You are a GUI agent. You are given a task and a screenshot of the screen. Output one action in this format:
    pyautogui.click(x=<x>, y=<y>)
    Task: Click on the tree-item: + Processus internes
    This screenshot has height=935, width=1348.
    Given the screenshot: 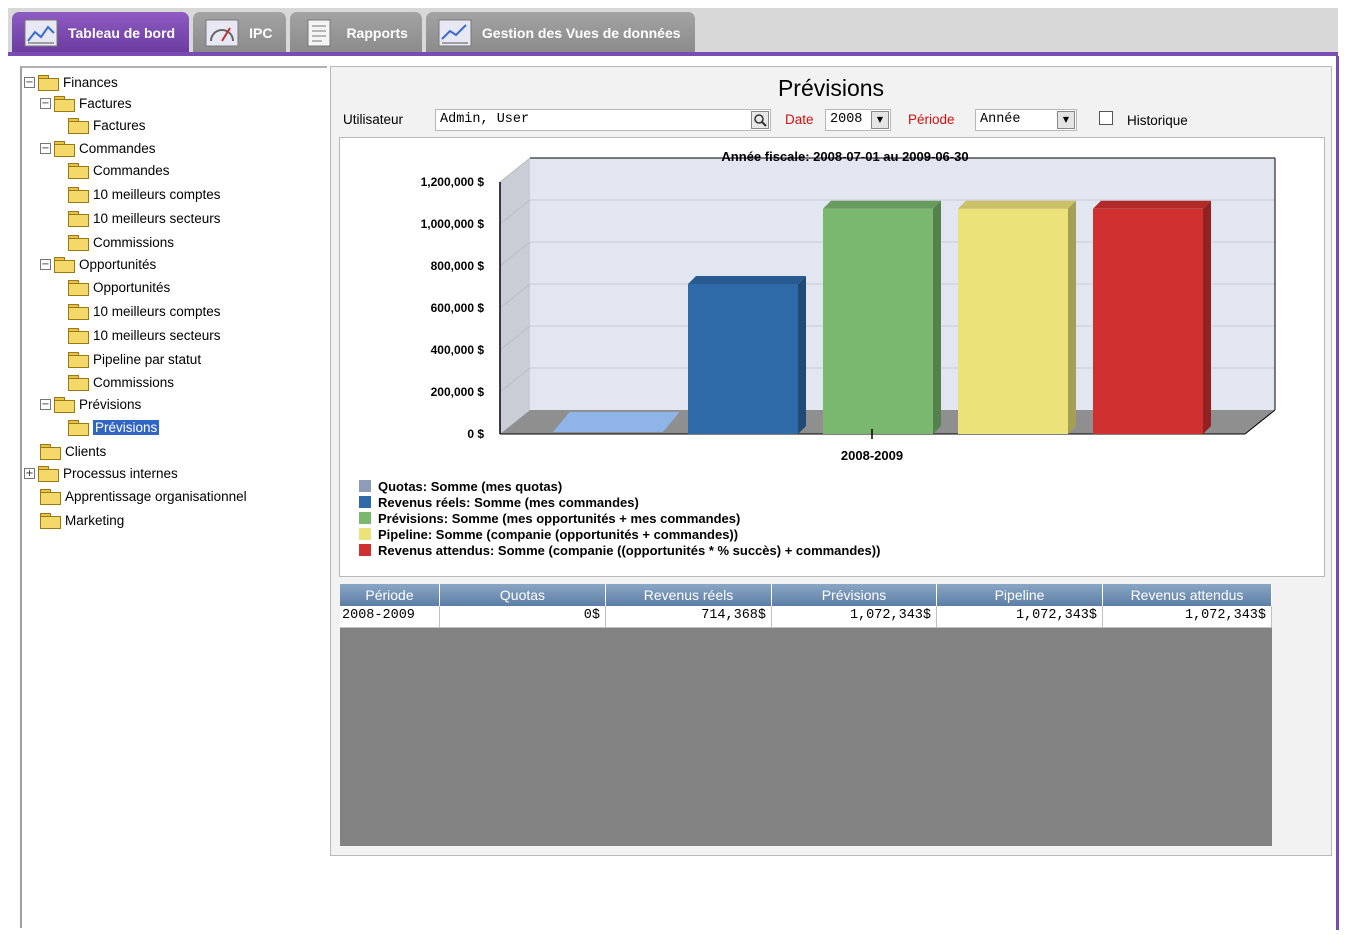 What is the action you would take?
    pyautogui.click(x=101, y=473)
    